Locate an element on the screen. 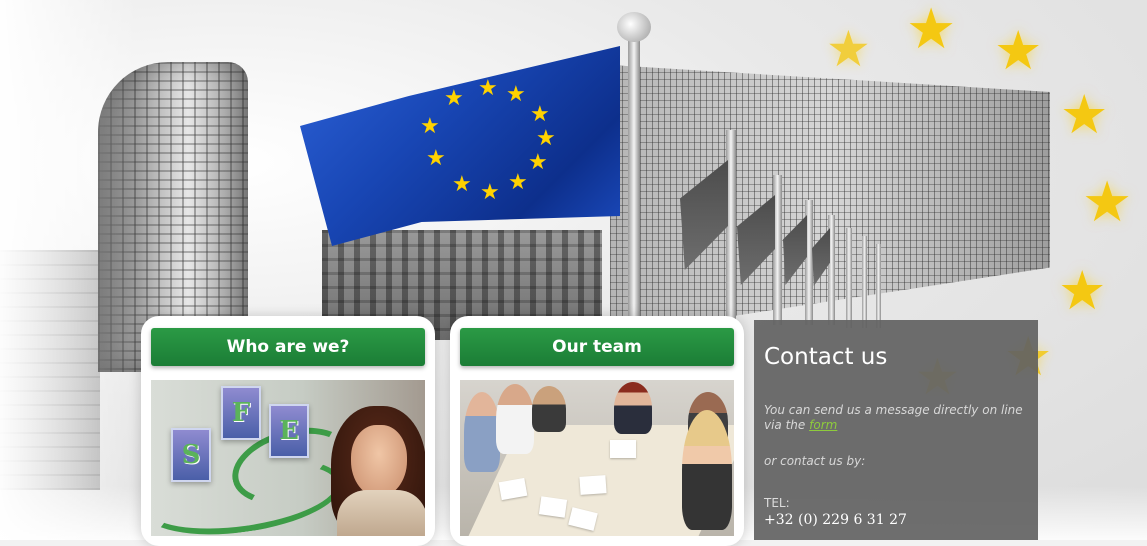 This screenshot has height=546, width=1147. person-body-image is located at coordinates (381, 513).